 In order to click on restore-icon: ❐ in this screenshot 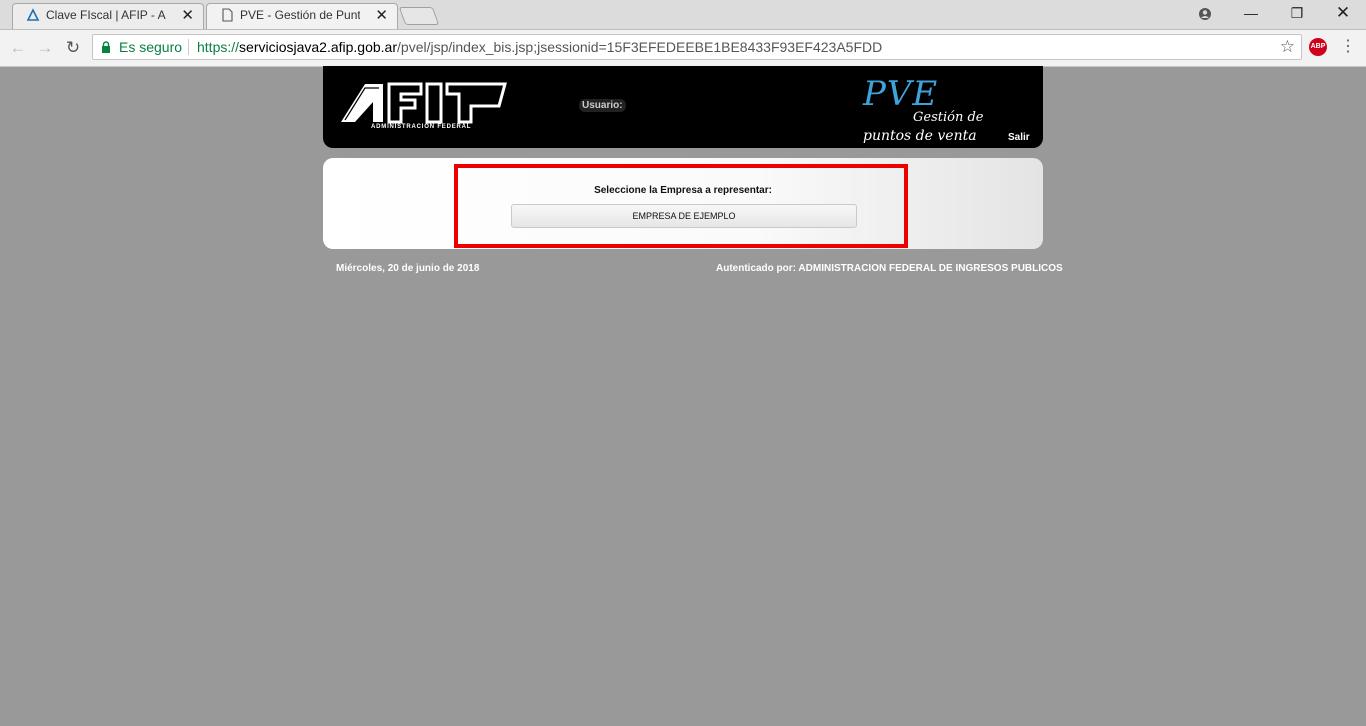, I will do `click(1297, 14)`.